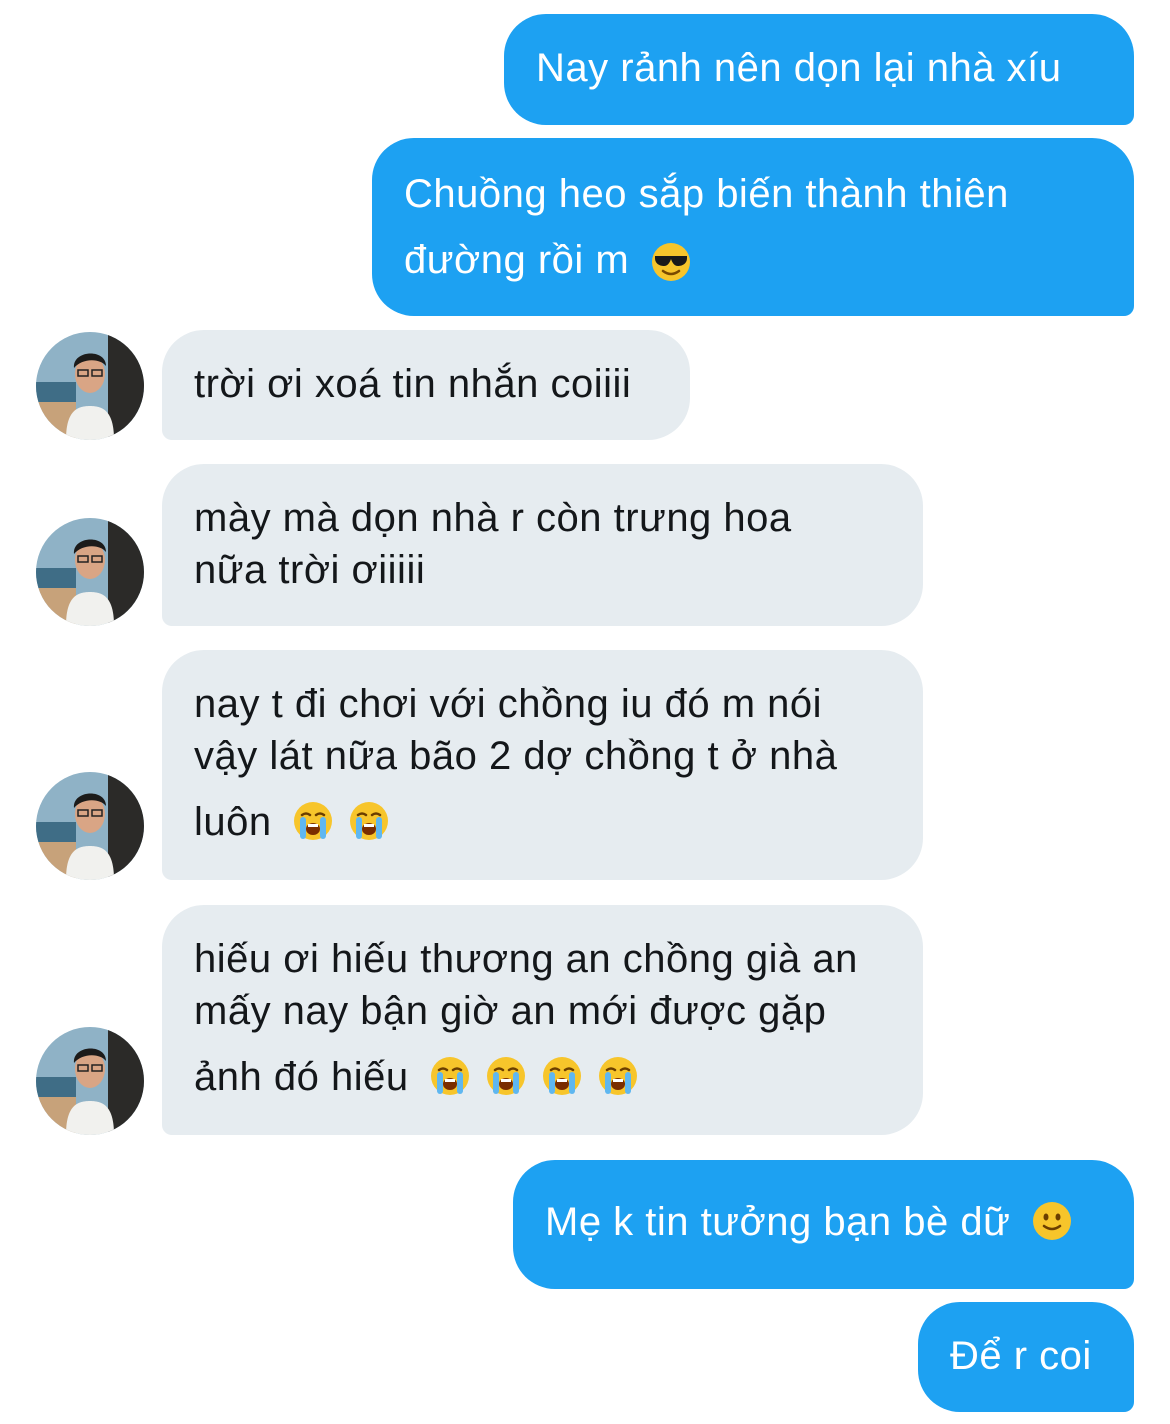 This screenshot has width=1170, height=1424. What do you see at coordinates (413, 384) in the screenshot?
I see `message-text: trời ơi xoá tin nhắn coiiii` at bounding box center [413, 384].